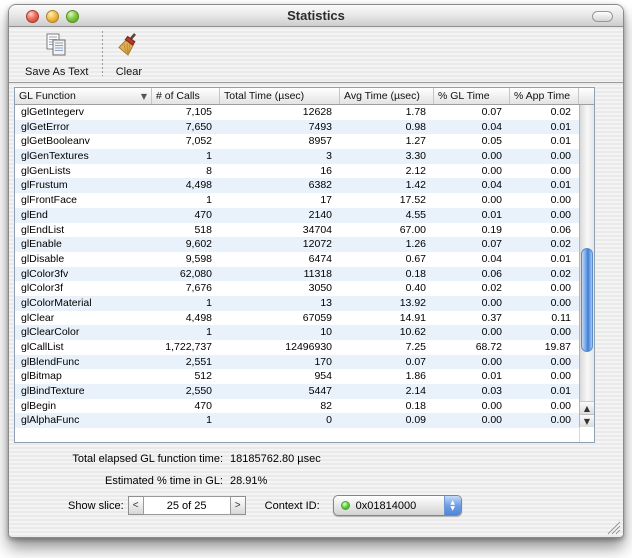 This screenshot has width=632, height=558. What do you see at coordinates (297, 156) in the screenshot?
I see `table-row: glGenTextures 1 3 3.30 0.00 0.00` at bounding box center [297, 156].